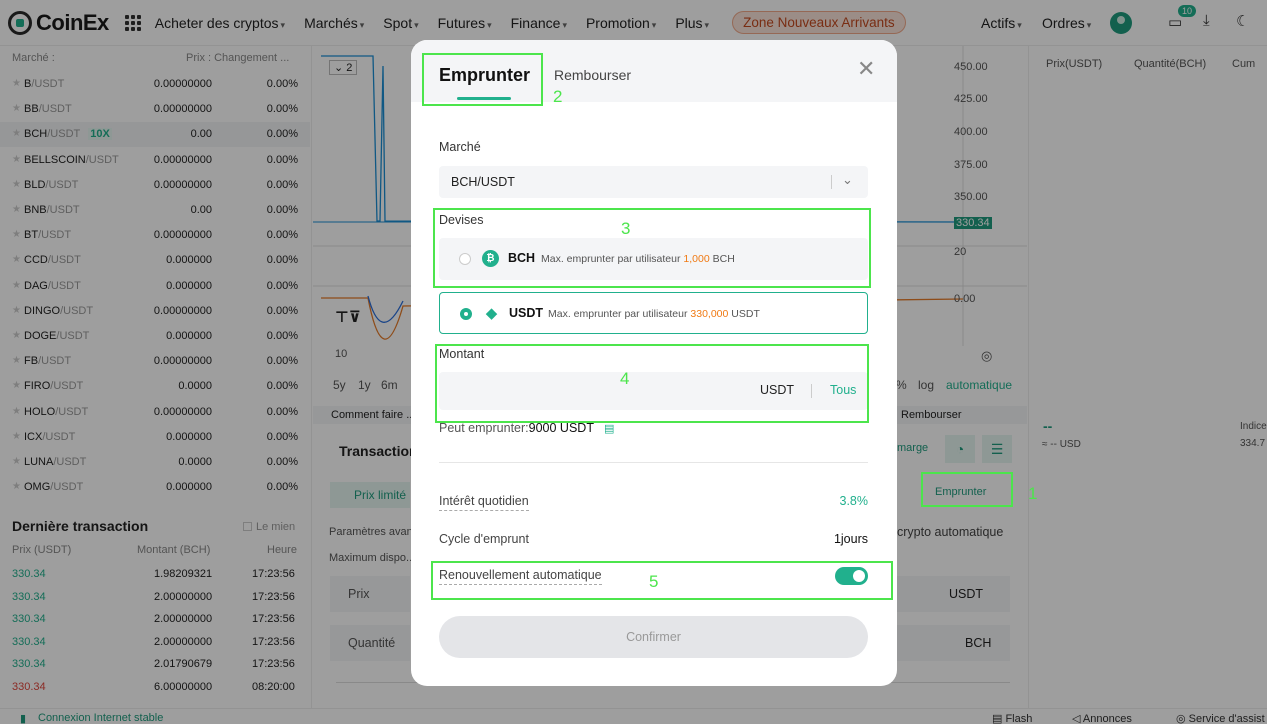  I want to click on coin-name: USDT, so click(526, 313).